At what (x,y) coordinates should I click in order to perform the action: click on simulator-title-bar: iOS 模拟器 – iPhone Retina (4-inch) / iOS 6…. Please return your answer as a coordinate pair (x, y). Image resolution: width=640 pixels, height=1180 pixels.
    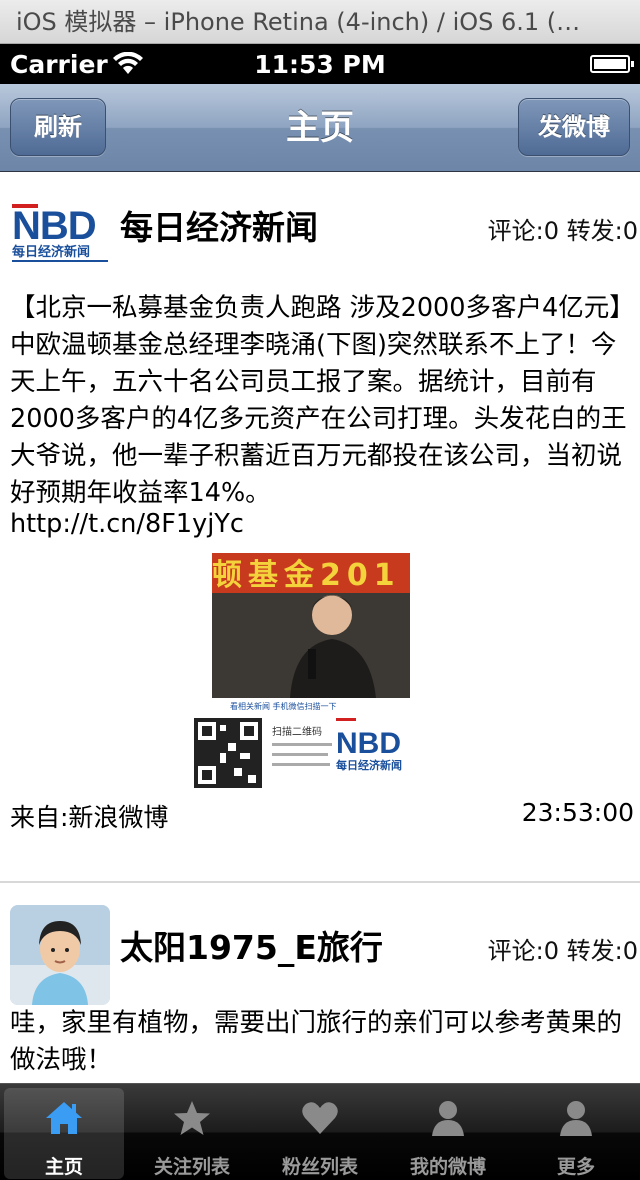
    Looking at the image, I should click on (320, 22).